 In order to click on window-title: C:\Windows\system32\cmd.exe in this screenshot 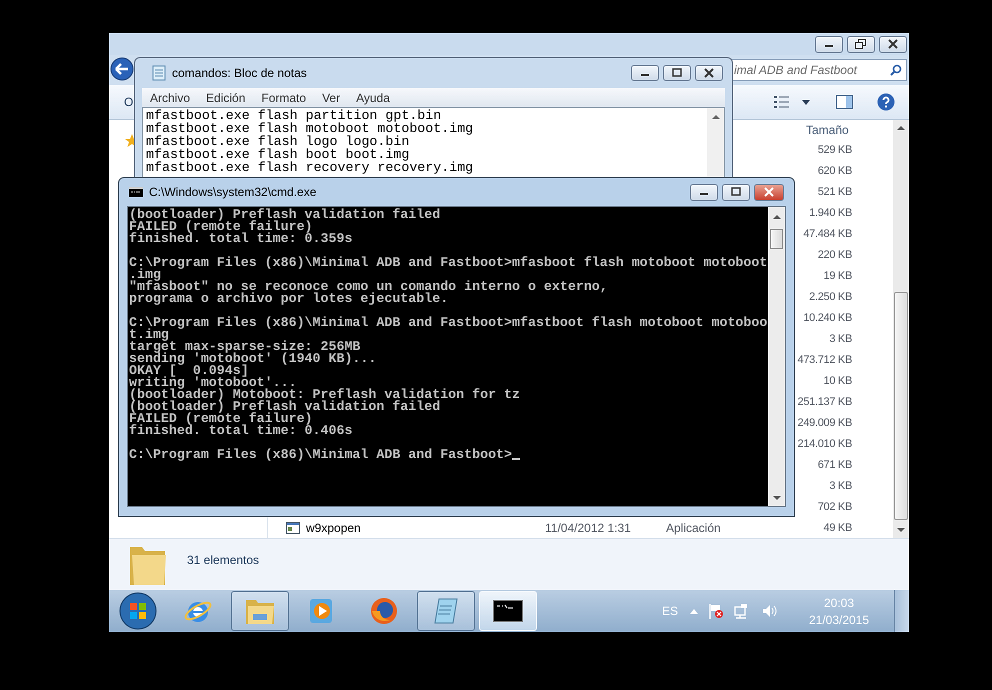, I will do `click(232, 192)`.